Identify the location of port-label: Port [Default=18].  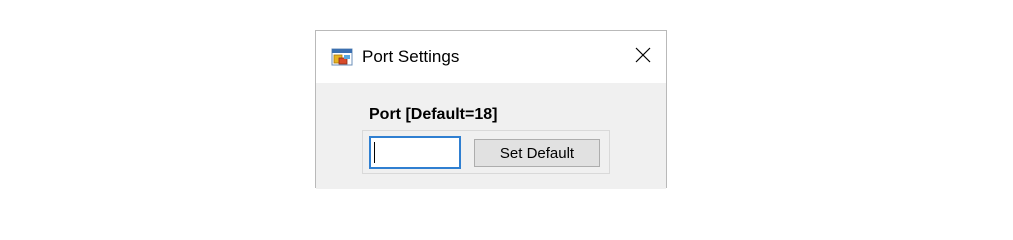
(433, 114).